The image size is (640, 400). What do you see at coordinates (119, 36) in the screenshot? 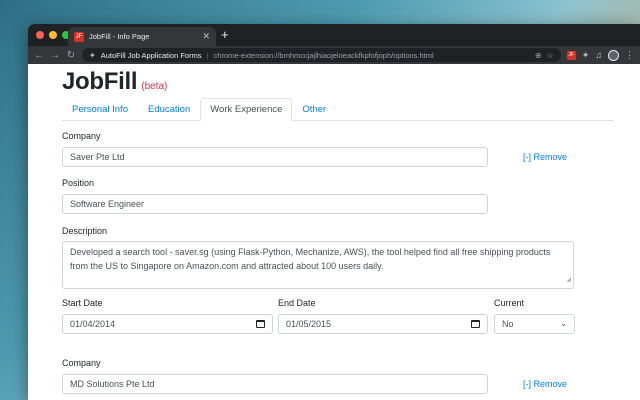
I see `tab-title: JobFill - Info Page` at bounding box center [119, 36].